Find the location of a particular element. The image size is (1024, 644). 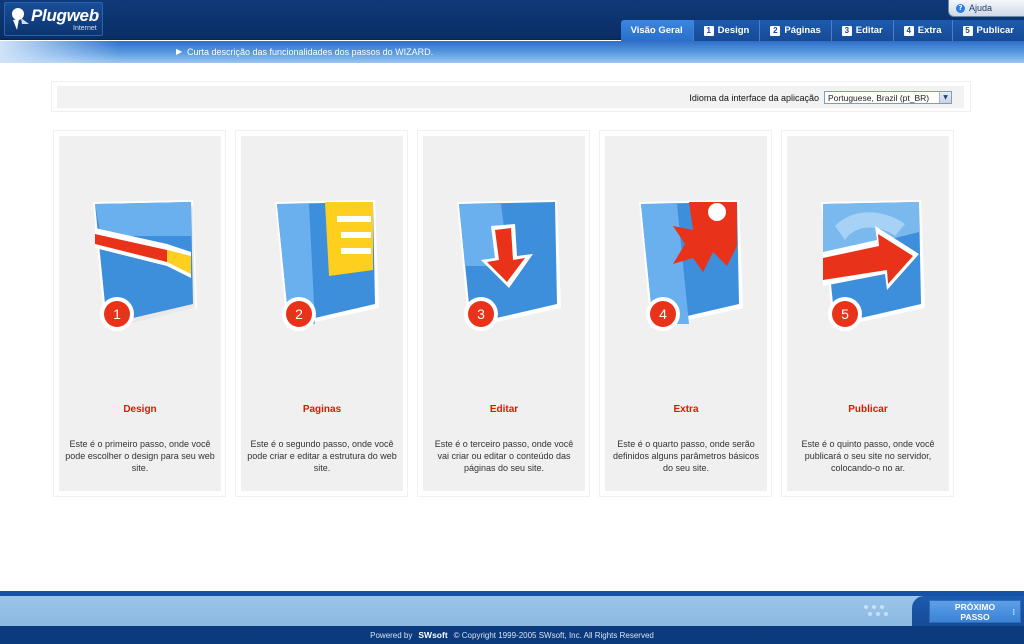

tab-label: Editar is located at coordinates (869, 30).